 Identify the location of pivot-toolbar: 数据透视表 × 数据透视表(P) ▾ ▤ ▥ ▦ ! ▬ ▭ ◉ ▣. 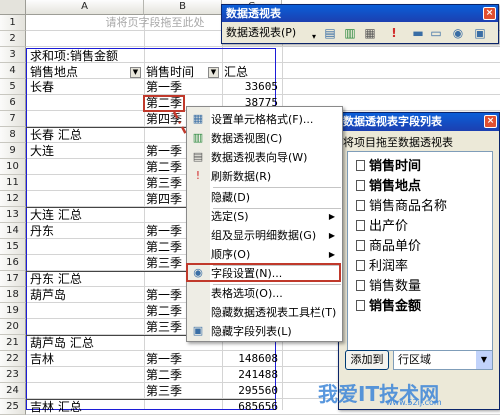
(360, 24).